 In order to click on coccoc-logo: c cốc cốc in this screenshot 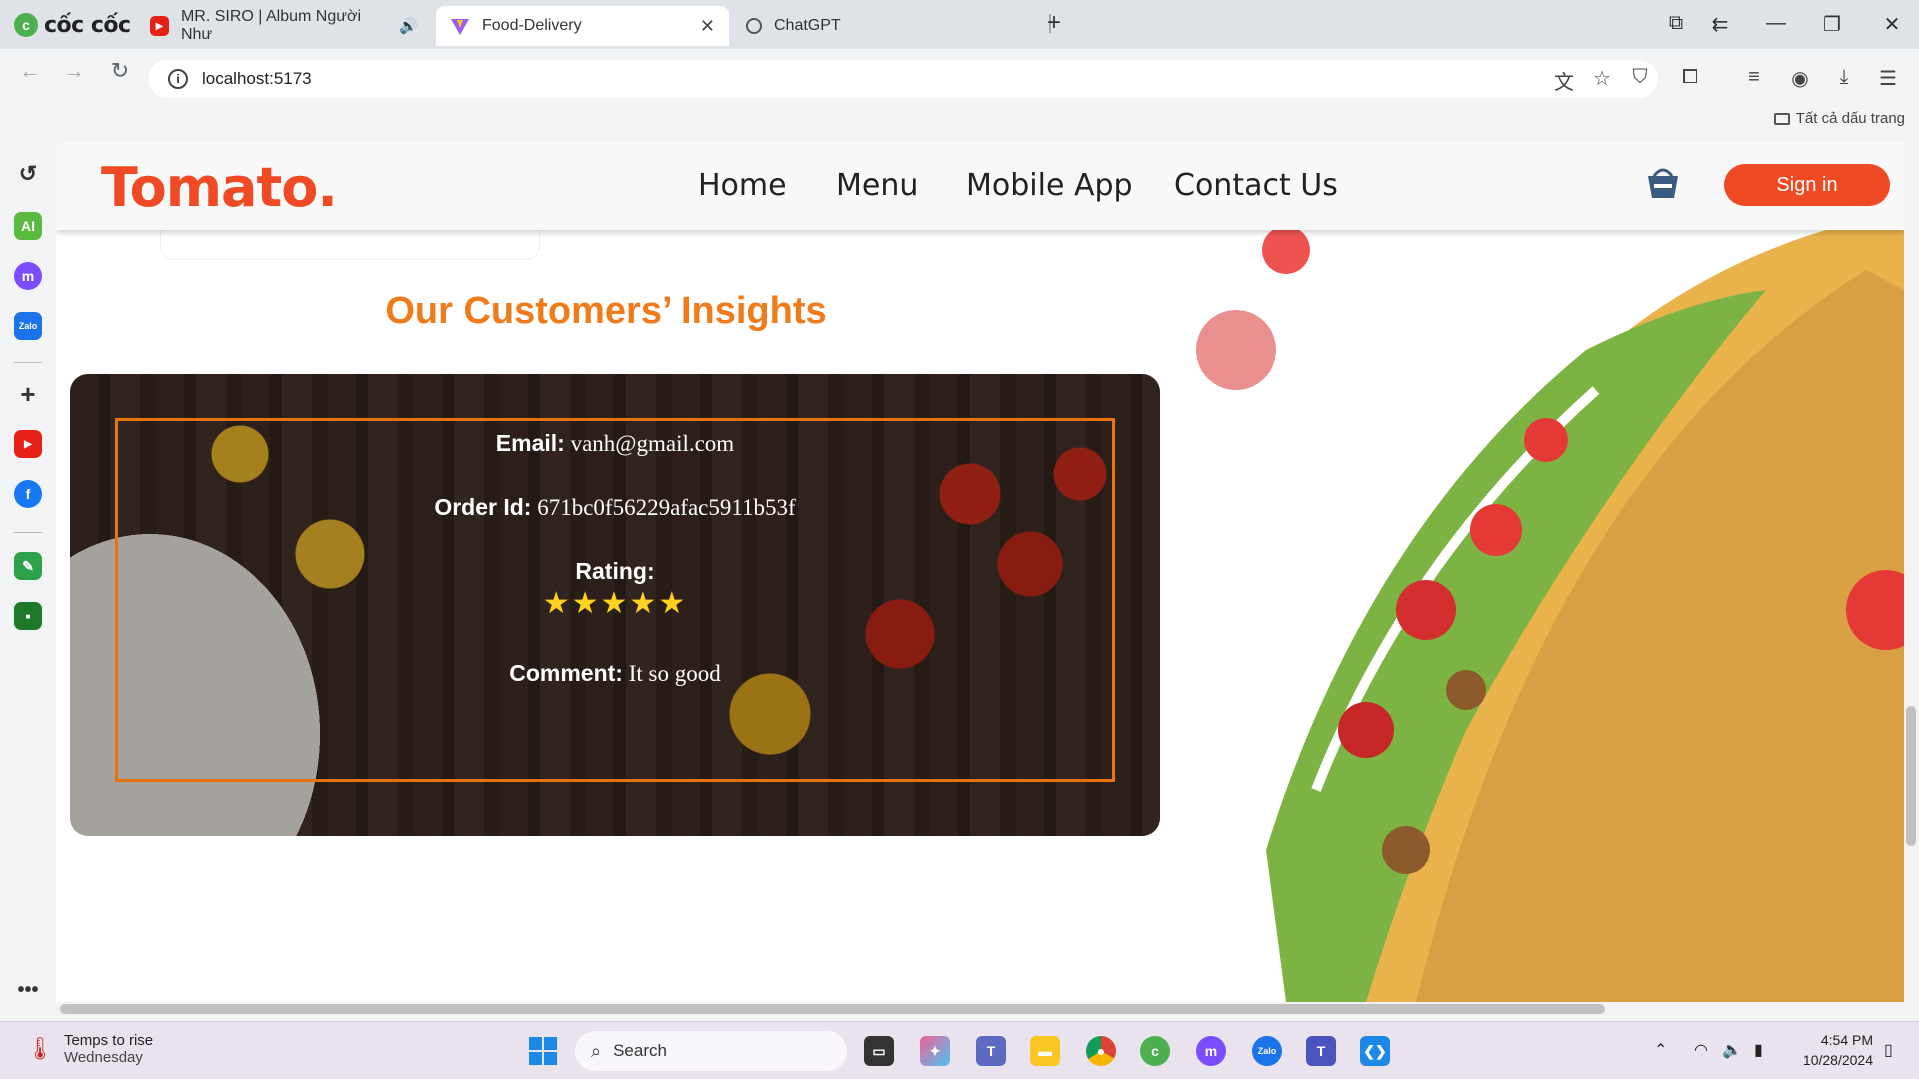, I will do `click(72, 25)`.